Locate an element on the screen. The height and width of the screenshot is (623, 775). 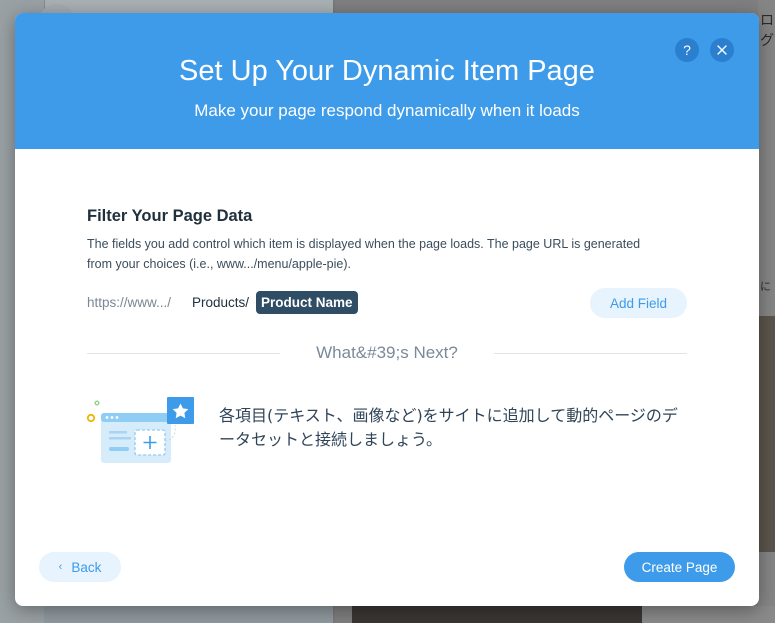
help-button: ? is located at coordinates (687, 50).